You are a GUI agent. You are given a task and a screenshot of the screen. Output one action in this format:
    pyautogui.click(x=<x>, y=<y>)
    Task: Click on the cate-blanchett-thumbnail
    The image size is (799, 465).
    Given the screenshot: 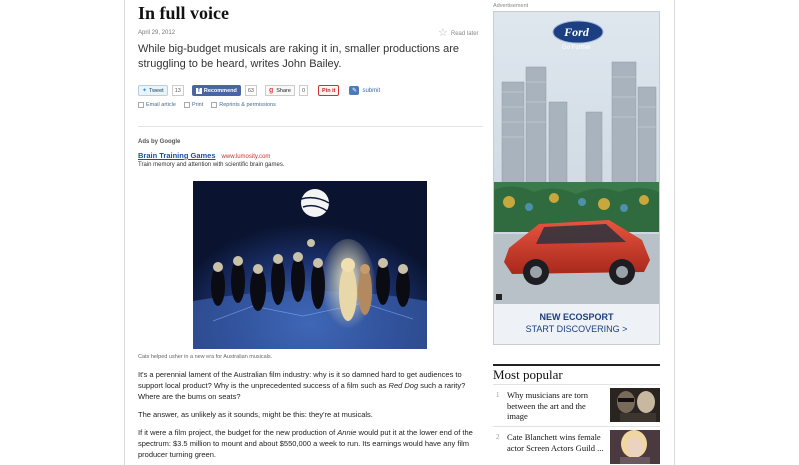 What is the action you would take?
    pyautogui.click(x=635, y=447)
    